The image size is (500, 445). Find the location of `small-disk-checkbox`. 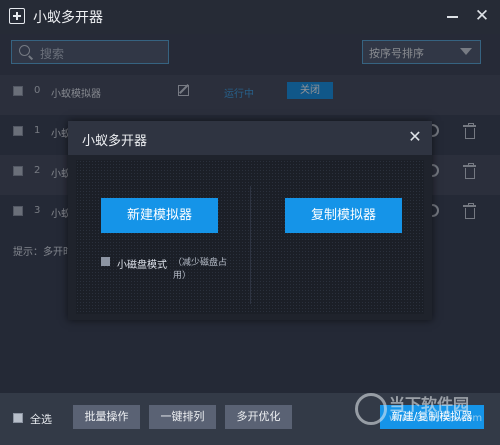

small-disk-checkbox is located at coordinates (105, 261).